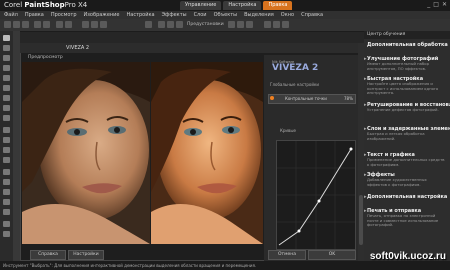 The height and width of the screenshot is (270, 450). I want to click on palette-icon, so click(148, 24).